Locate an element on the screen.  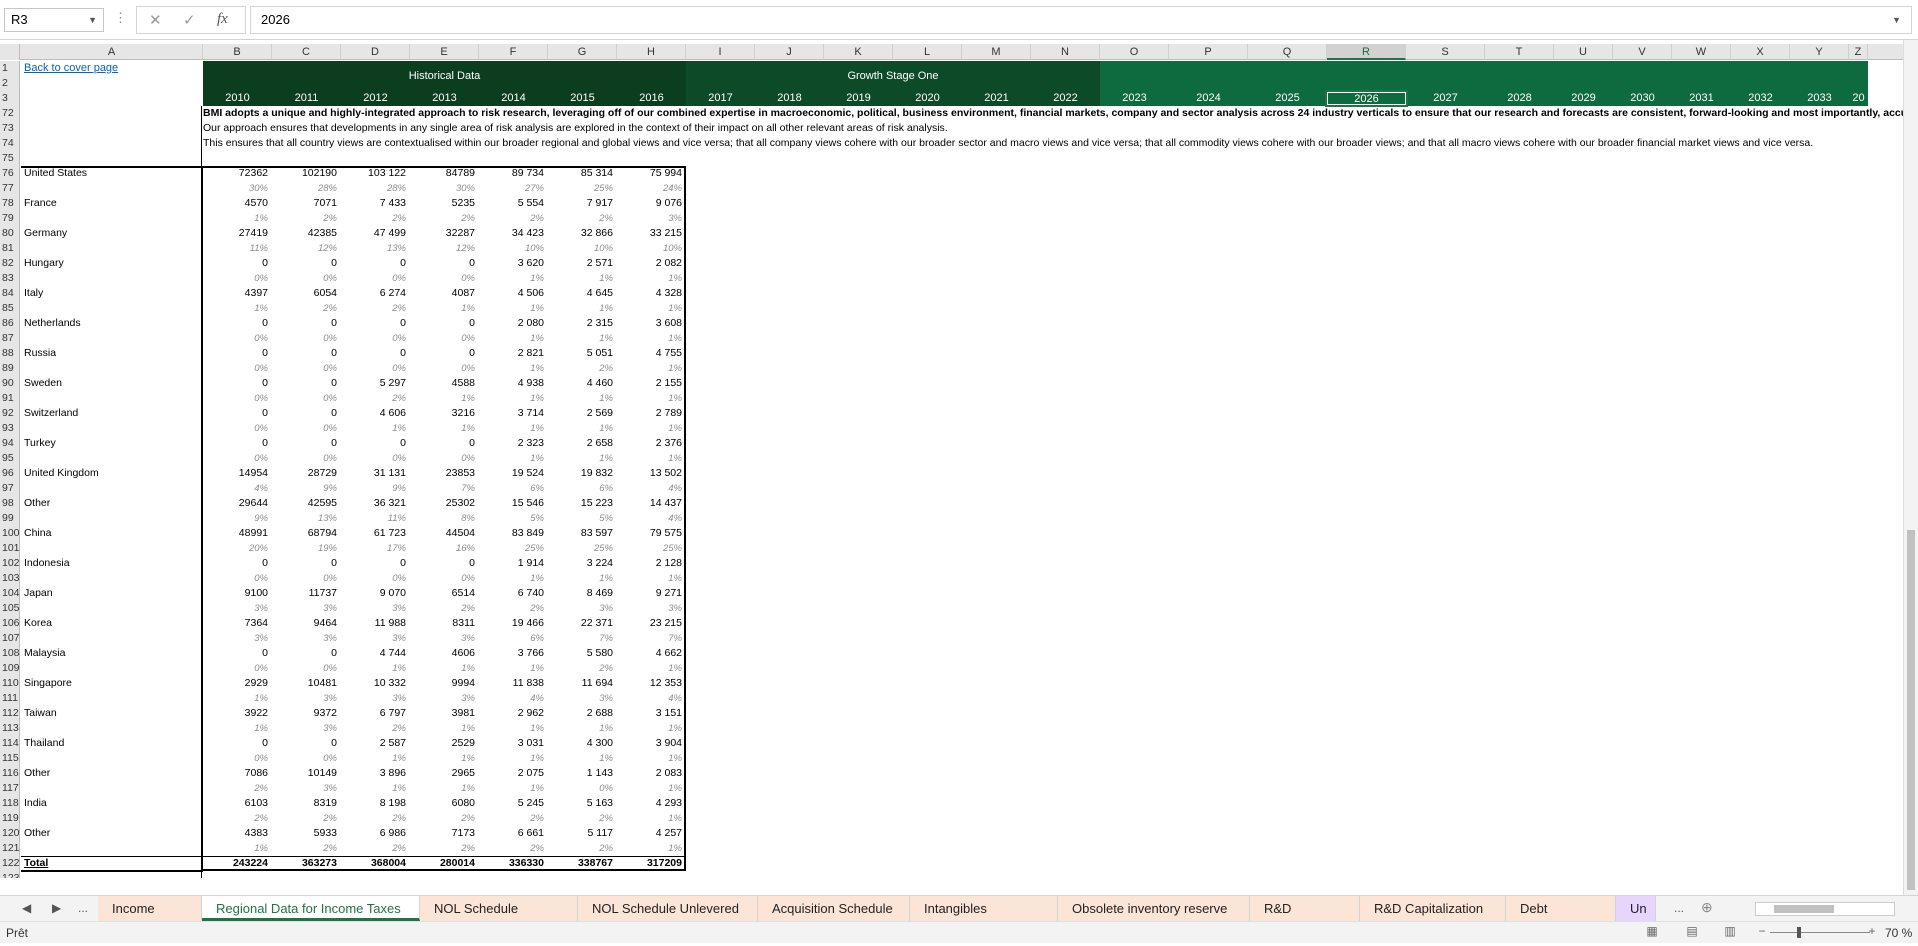
column-header-e: E is located at coordinates (444, 52).